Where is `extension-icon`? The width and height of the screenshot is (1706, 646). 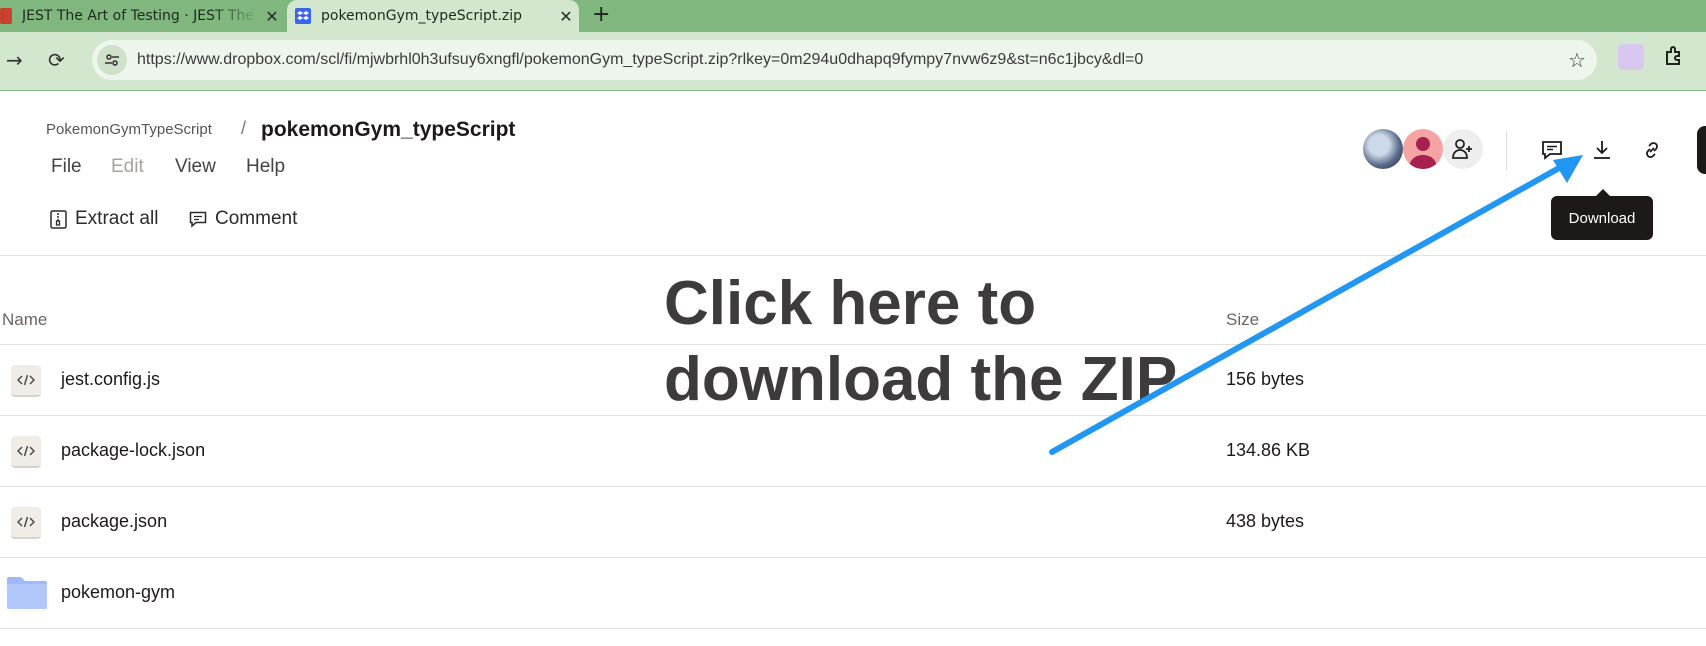
extension-icon is located at coordinates (1631, 57).